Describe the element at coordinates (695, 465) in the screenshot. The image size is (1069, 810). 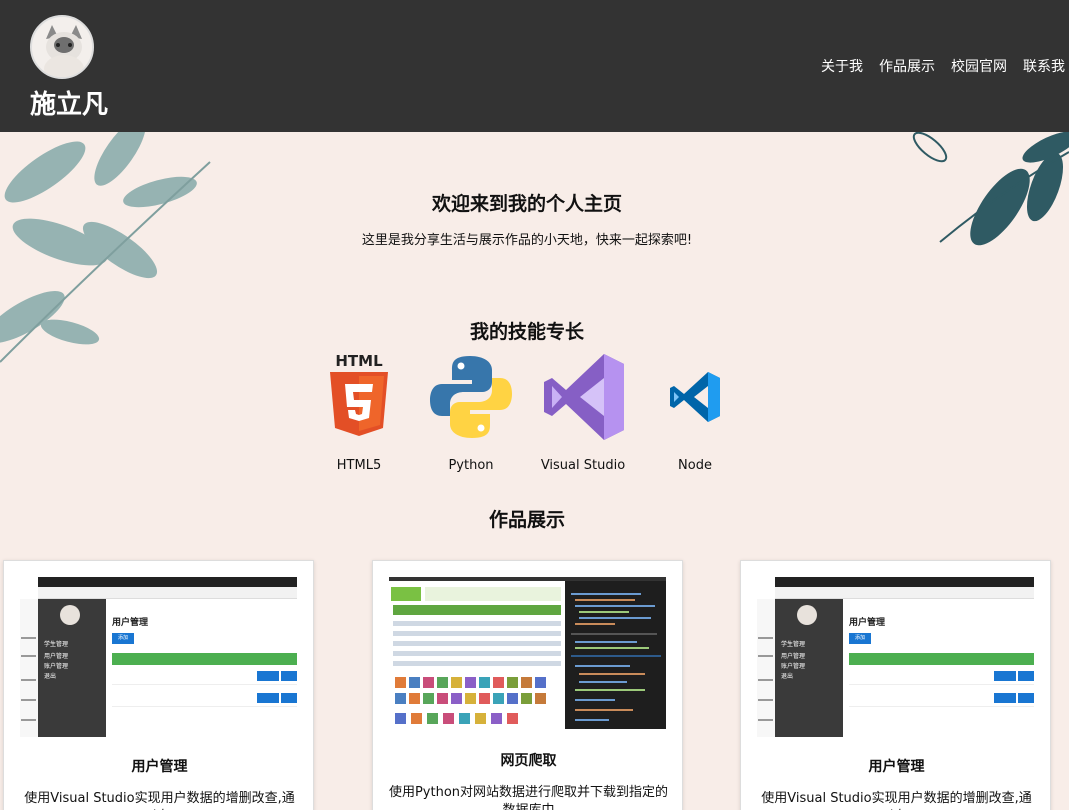
I see `skill-label: Node` at that location.